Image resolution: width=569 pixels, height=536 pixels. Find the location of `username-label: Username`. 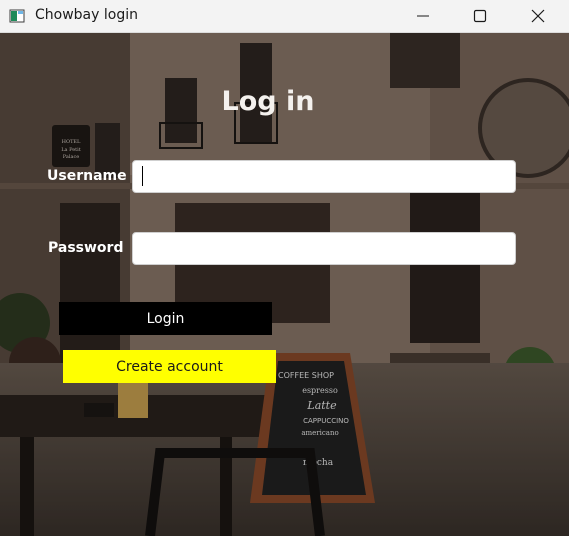

username-label: Username is located at coordinates (87, 176).